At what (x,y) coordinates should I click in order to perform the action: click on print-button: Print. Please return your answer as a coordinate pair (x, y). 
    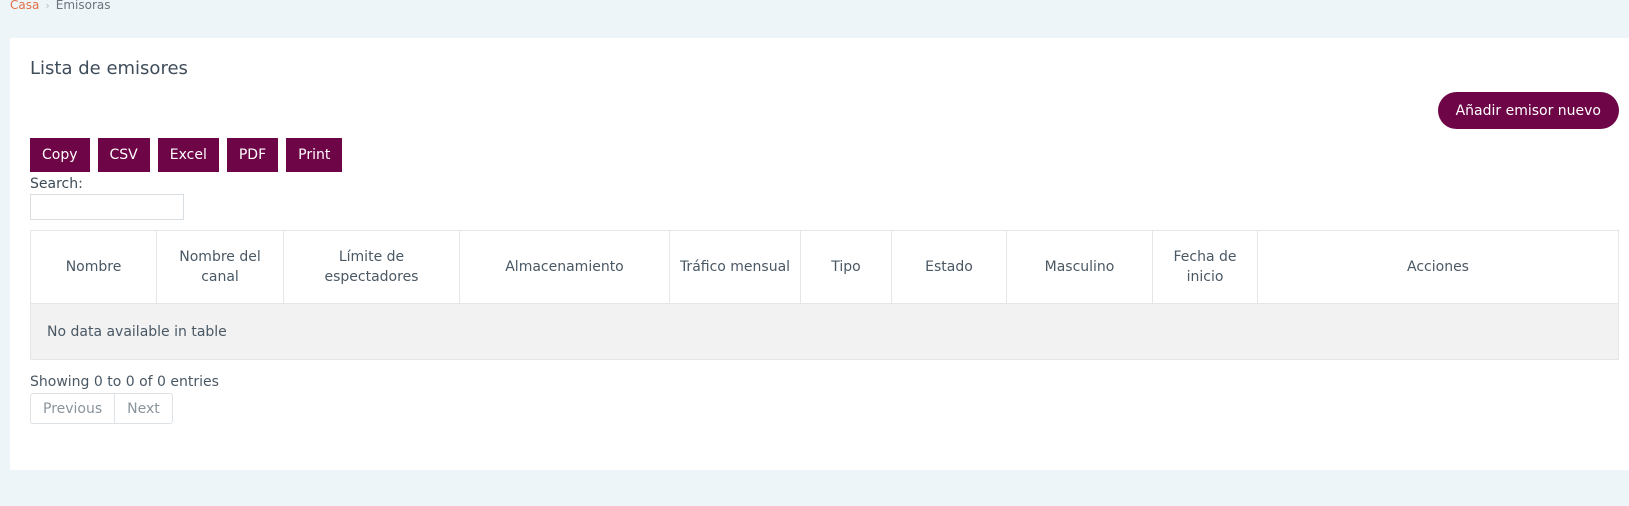
    Looking at the image, I should click on (314, 155).